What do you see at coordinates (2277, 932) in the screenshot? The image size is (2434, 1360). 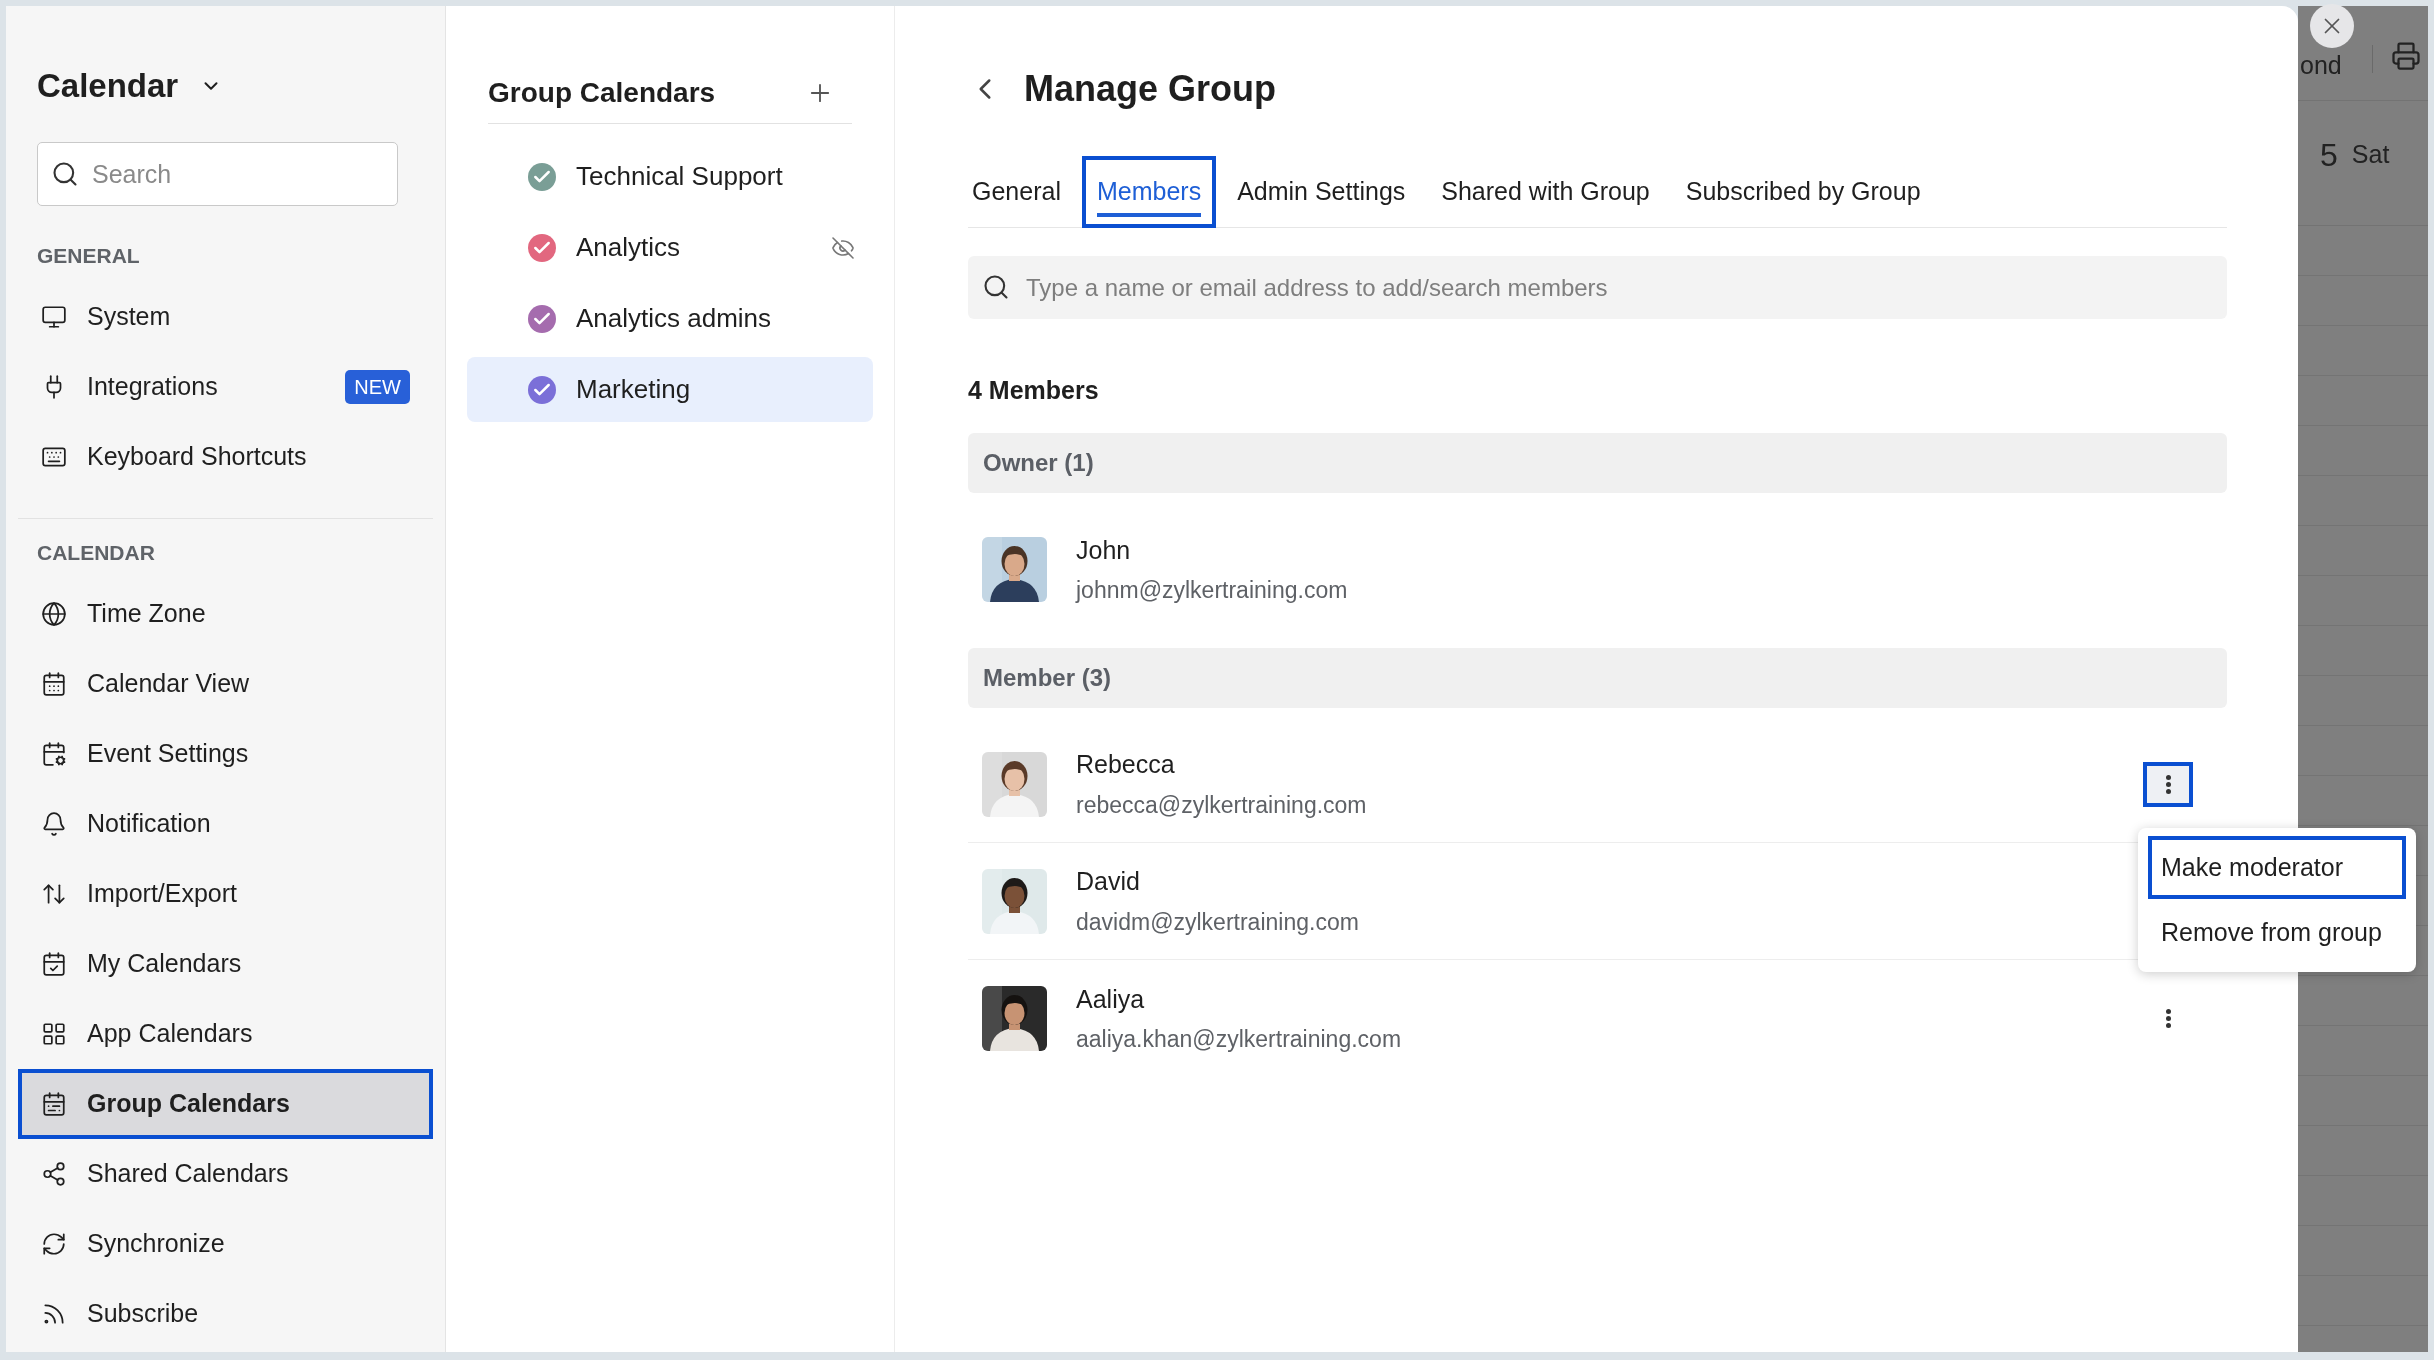 I see `menu-item: Remove from group` at bounding box center [2277, 932].